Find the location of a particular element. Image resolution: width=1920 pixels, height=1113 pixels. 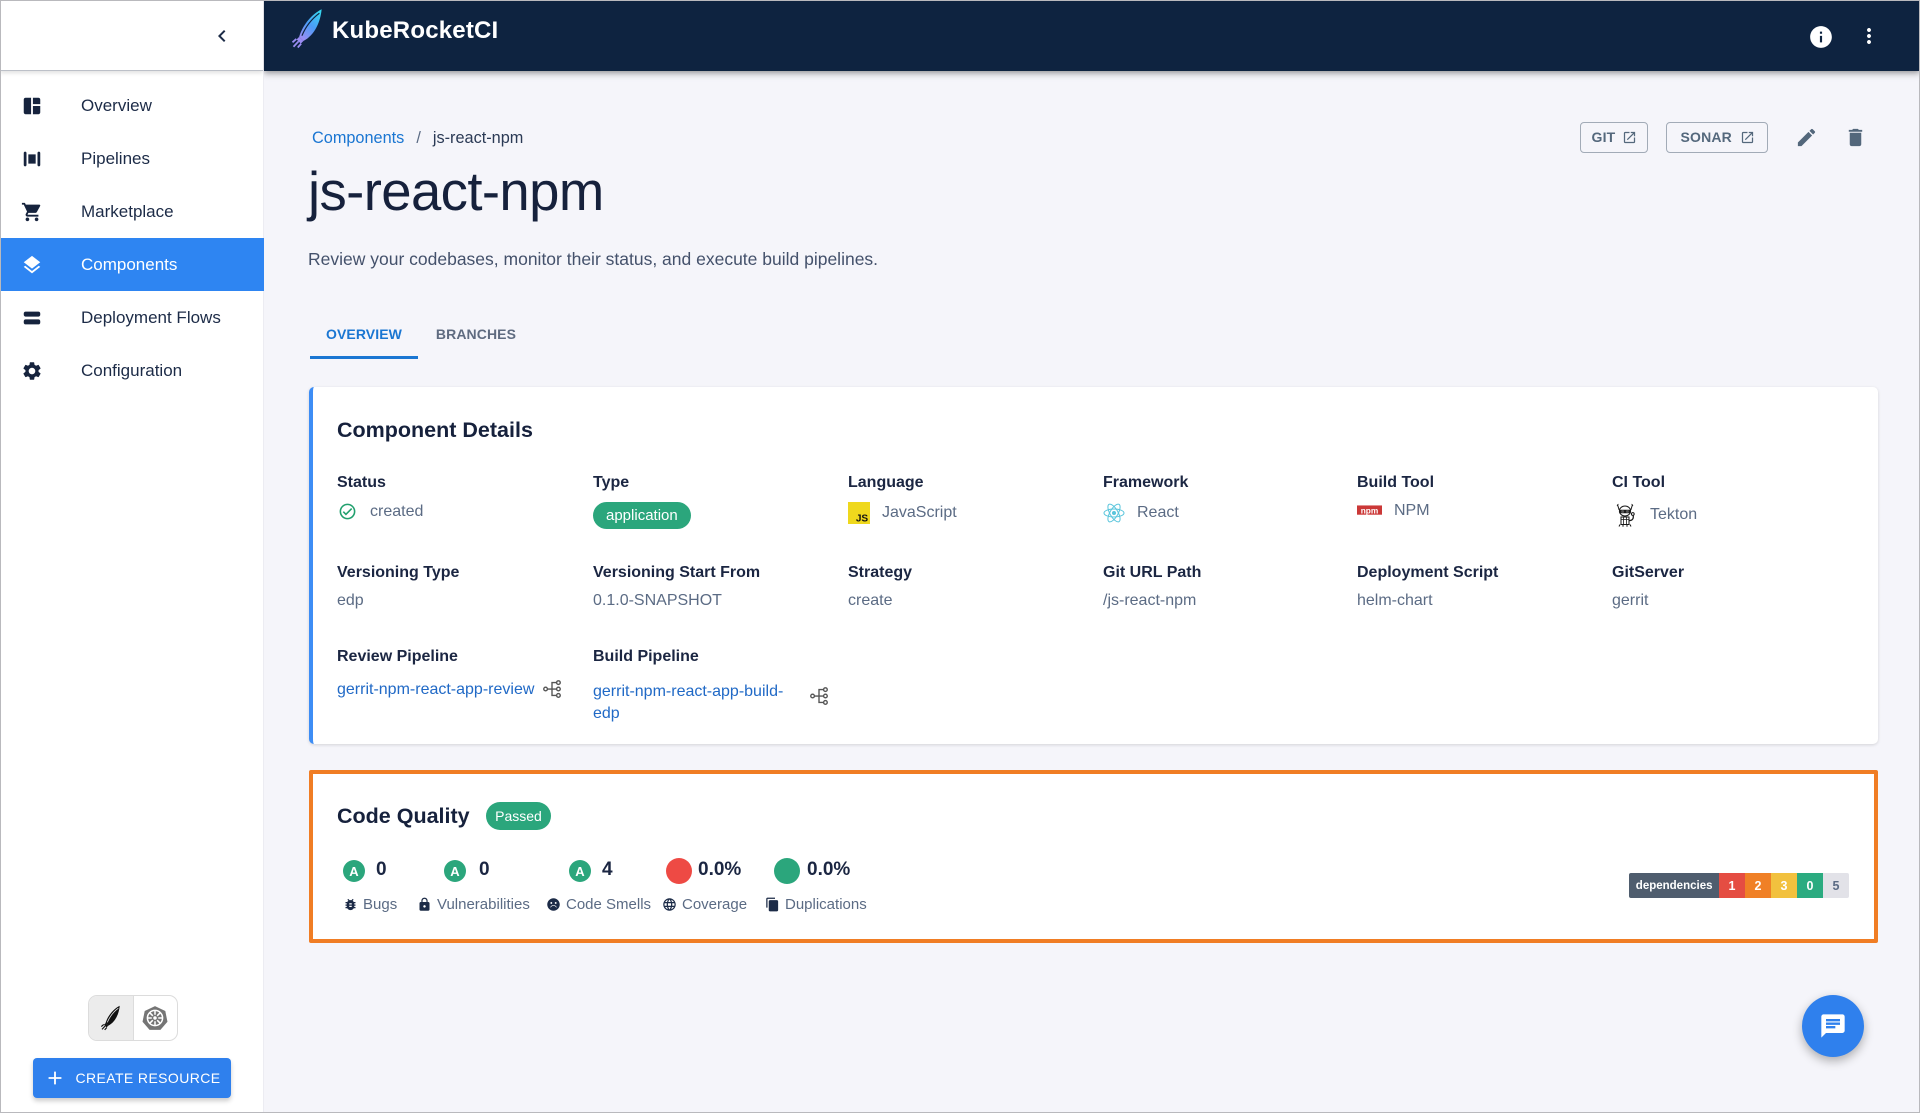

svg-text: JS is located at coordinates (862, 518).